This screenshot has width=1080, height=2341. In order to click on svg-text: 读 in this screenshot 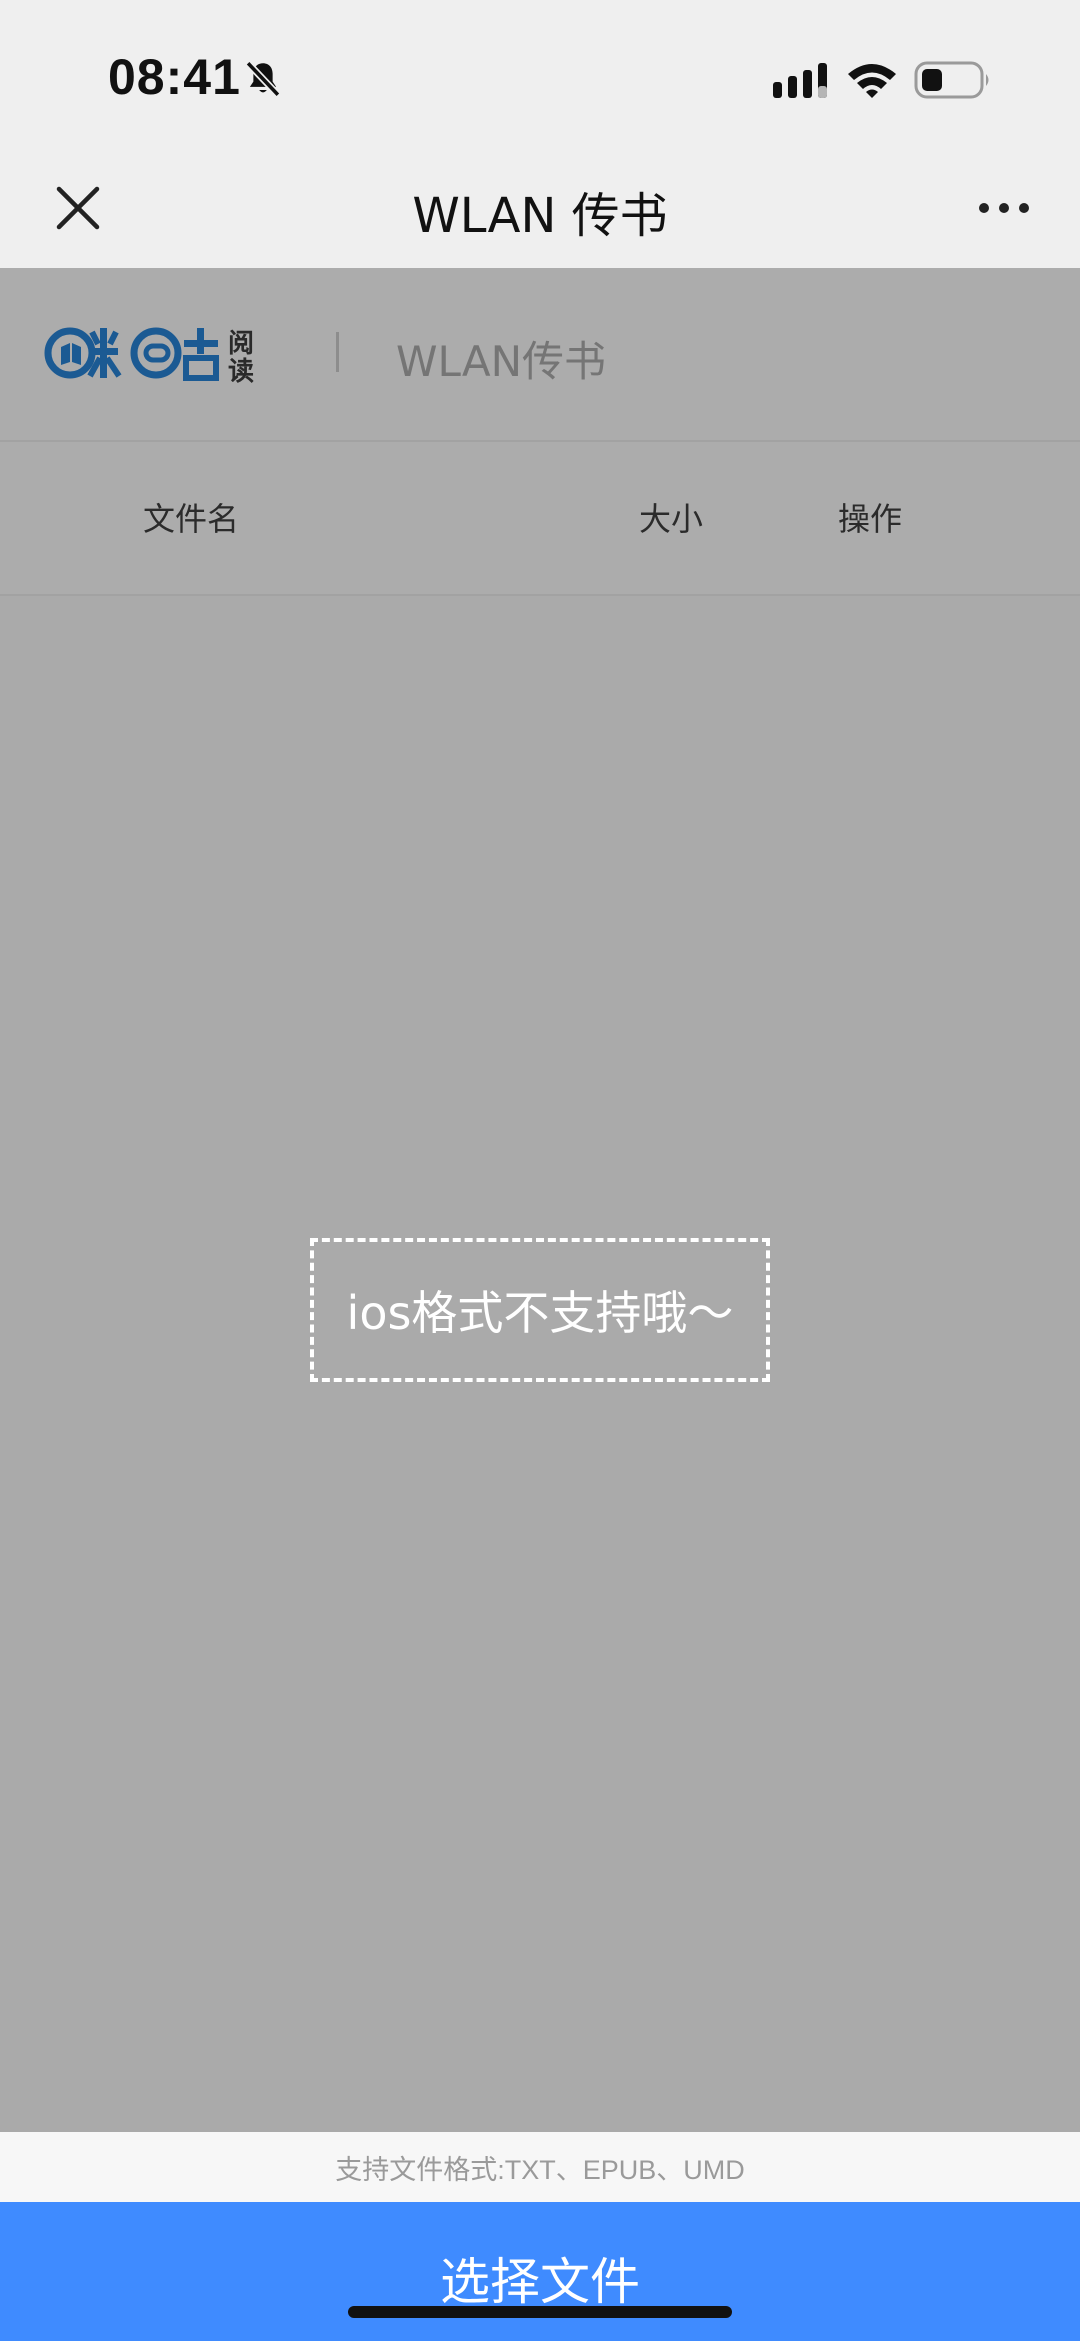, I will do `click(241, 372)`.